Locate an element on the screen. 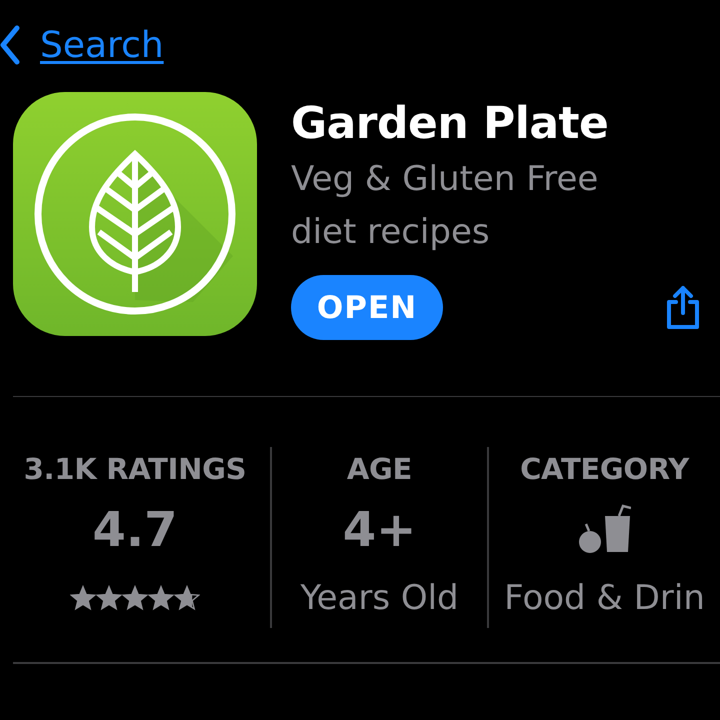 The image size is (720, 720). stat-caption: Years Old is located at coordinates (379, 598).